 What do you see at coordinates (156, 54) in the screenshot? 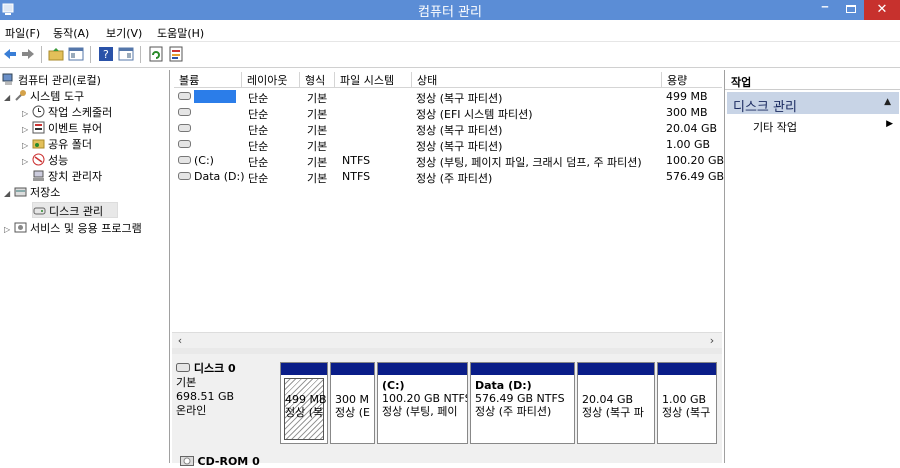
I see `refresh-icon` at bounding box center [156, 54].